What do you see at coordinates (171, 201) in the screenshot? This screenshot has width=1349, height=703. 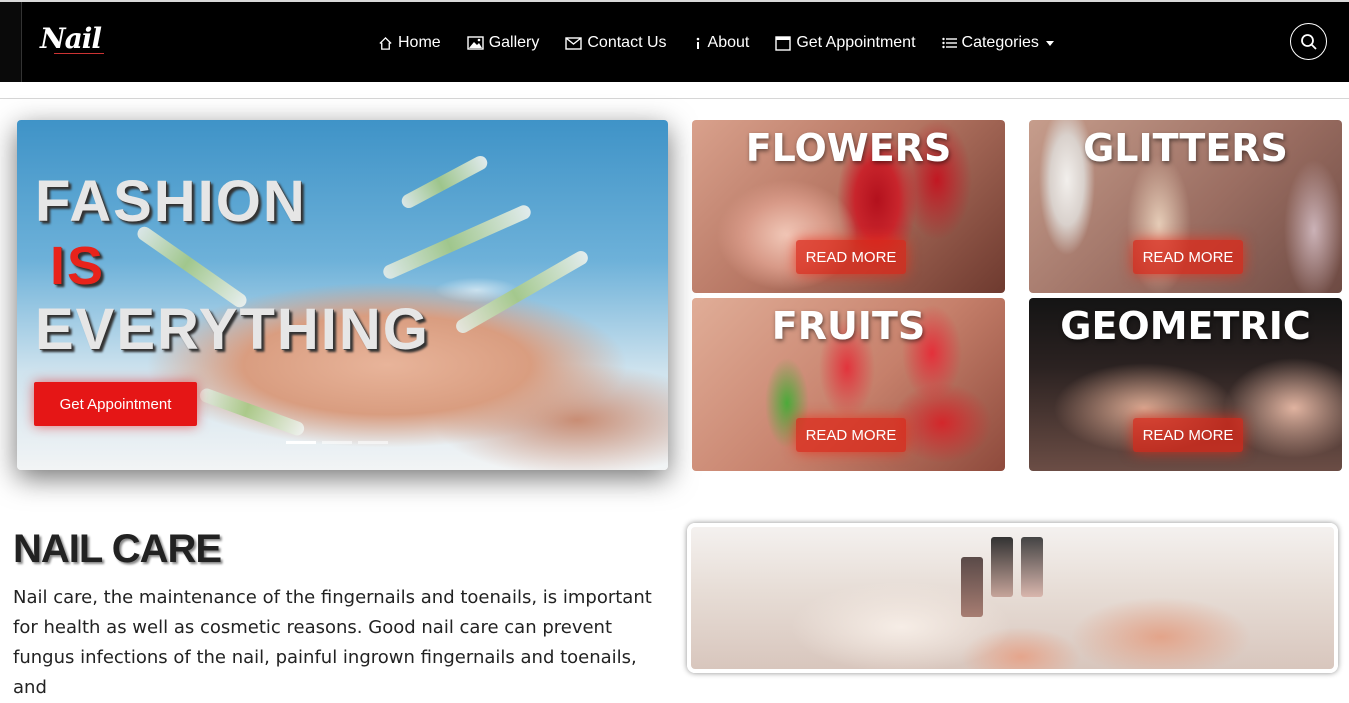 I see `hero-line-1: FASHION` at bounding box center [171, 201].